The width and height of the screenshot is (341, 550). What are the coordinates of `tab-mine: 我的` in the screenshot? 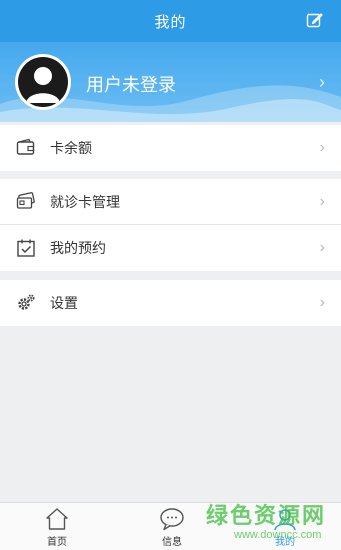 It's located at (285, 526).